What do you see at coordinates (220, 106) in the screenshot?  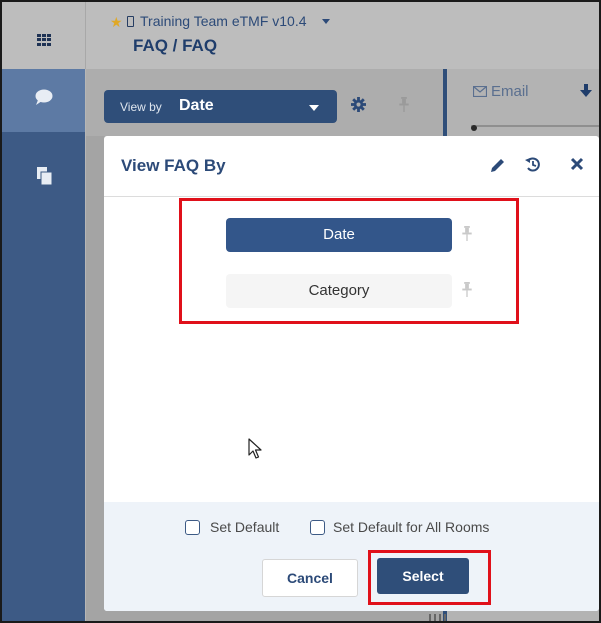 I see `view-by-dropdown: View by Date` at bounding box center [220, 106].